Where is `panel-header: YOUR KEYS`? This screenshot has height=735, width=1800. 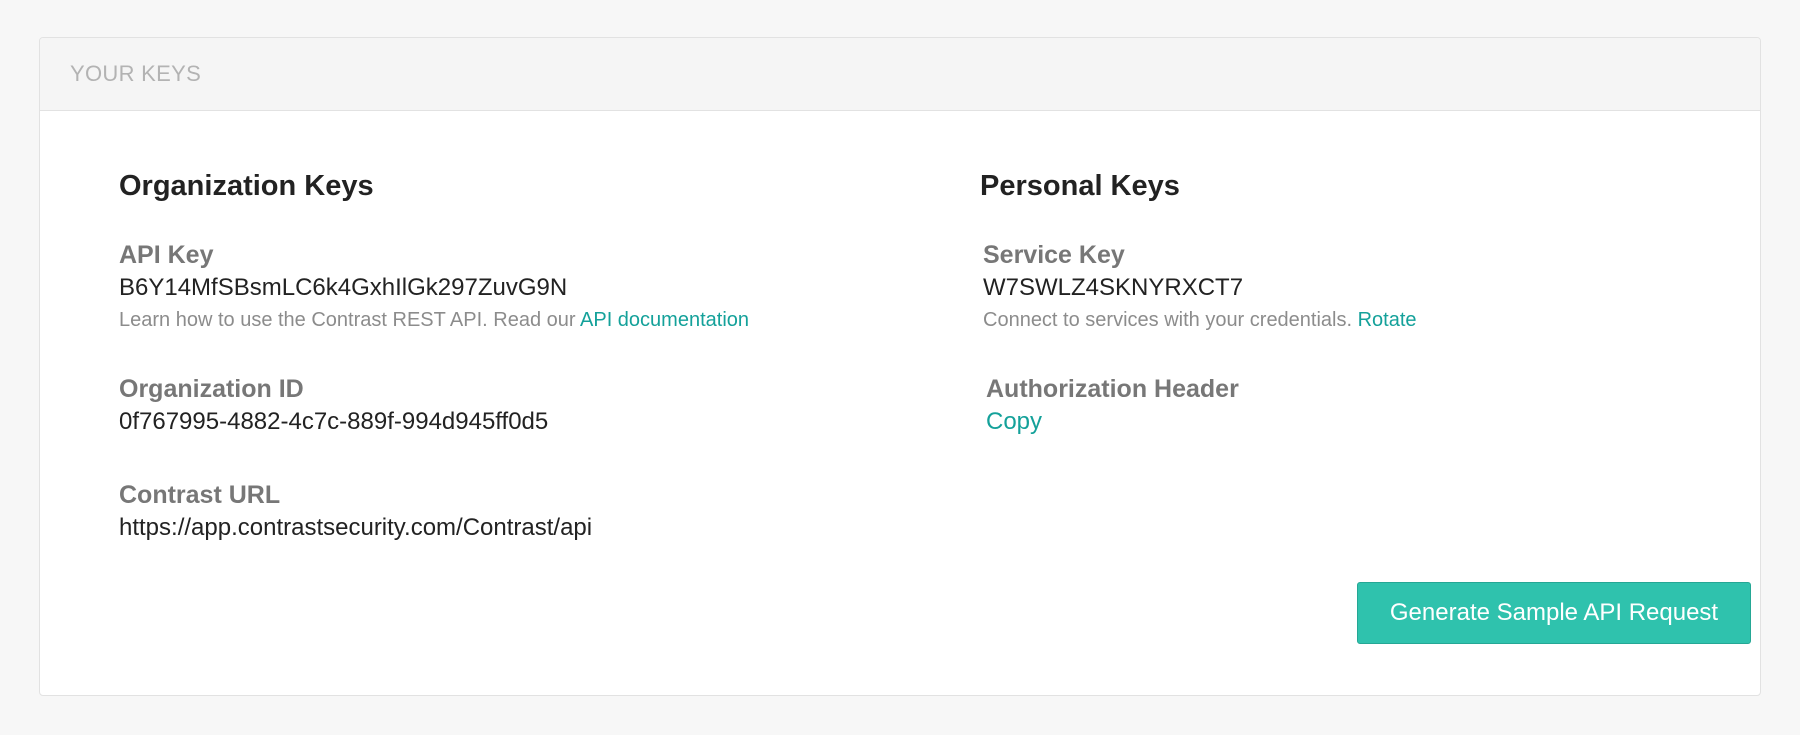
panel-header: YOUR KEYS is located at coordinates (900, 74).